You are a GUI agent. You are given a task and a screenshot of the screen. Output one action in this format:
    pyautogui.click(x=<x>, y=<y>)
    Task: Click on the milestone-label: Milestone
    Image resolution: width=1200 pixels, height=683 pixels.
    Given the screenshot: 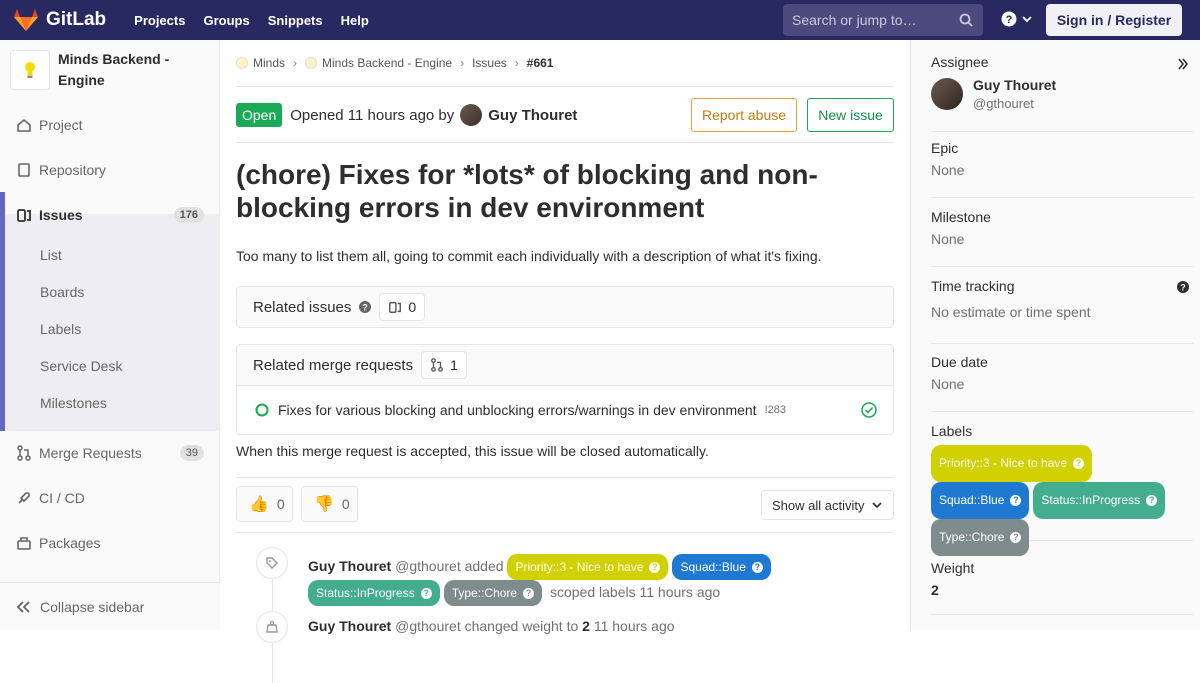 What is the action you would take?
    pyautogui.click(x=961, y=217)
    